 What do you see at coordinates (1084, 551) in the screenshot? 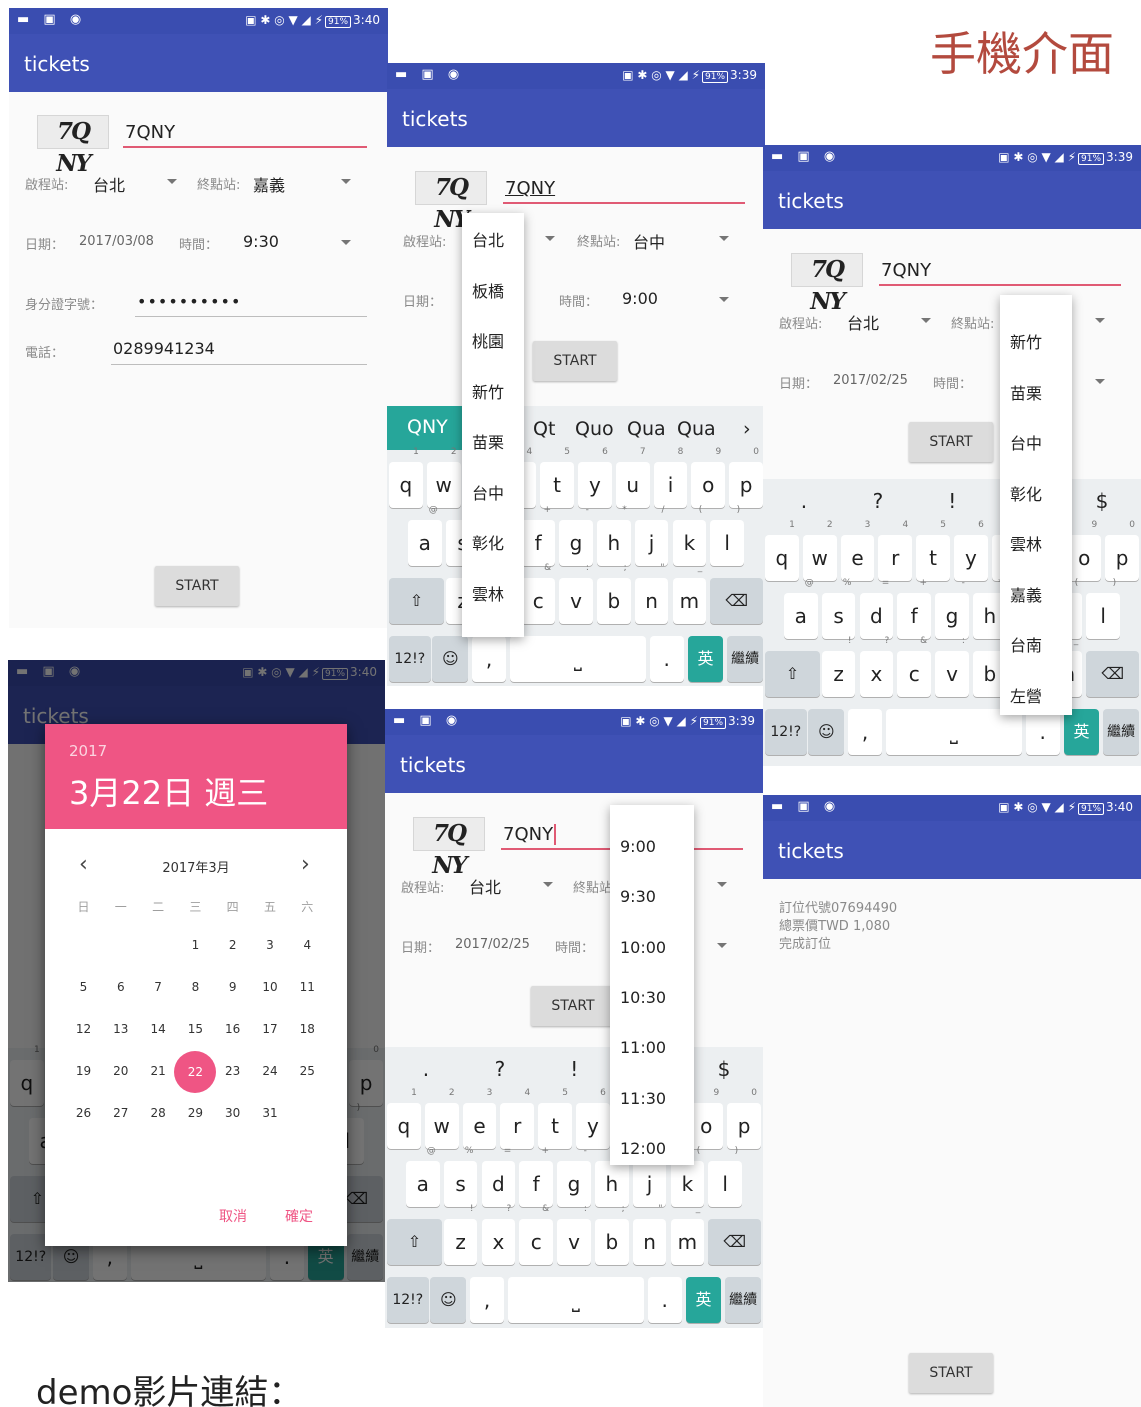
I see `key-o: o9` at bounding box center [1084, 551].